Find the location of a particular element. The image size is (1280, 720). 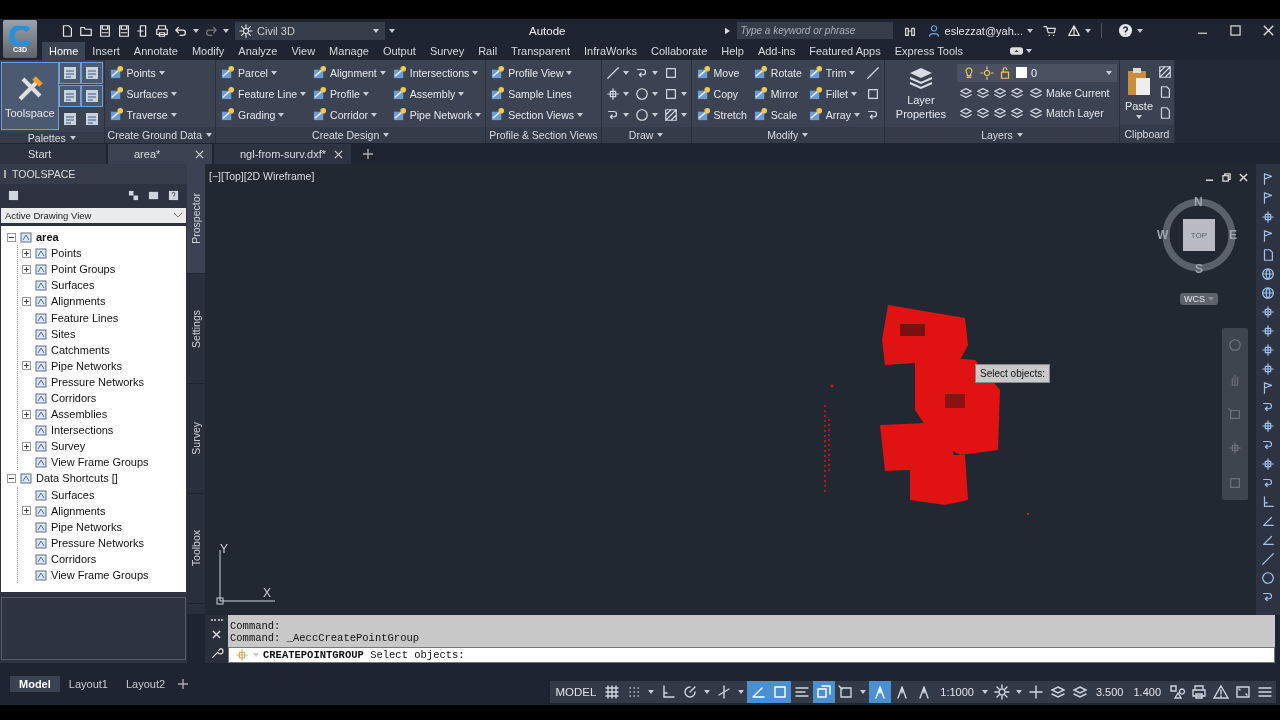

ribbon-command-button: Grading is located at coordinates (263, 114).